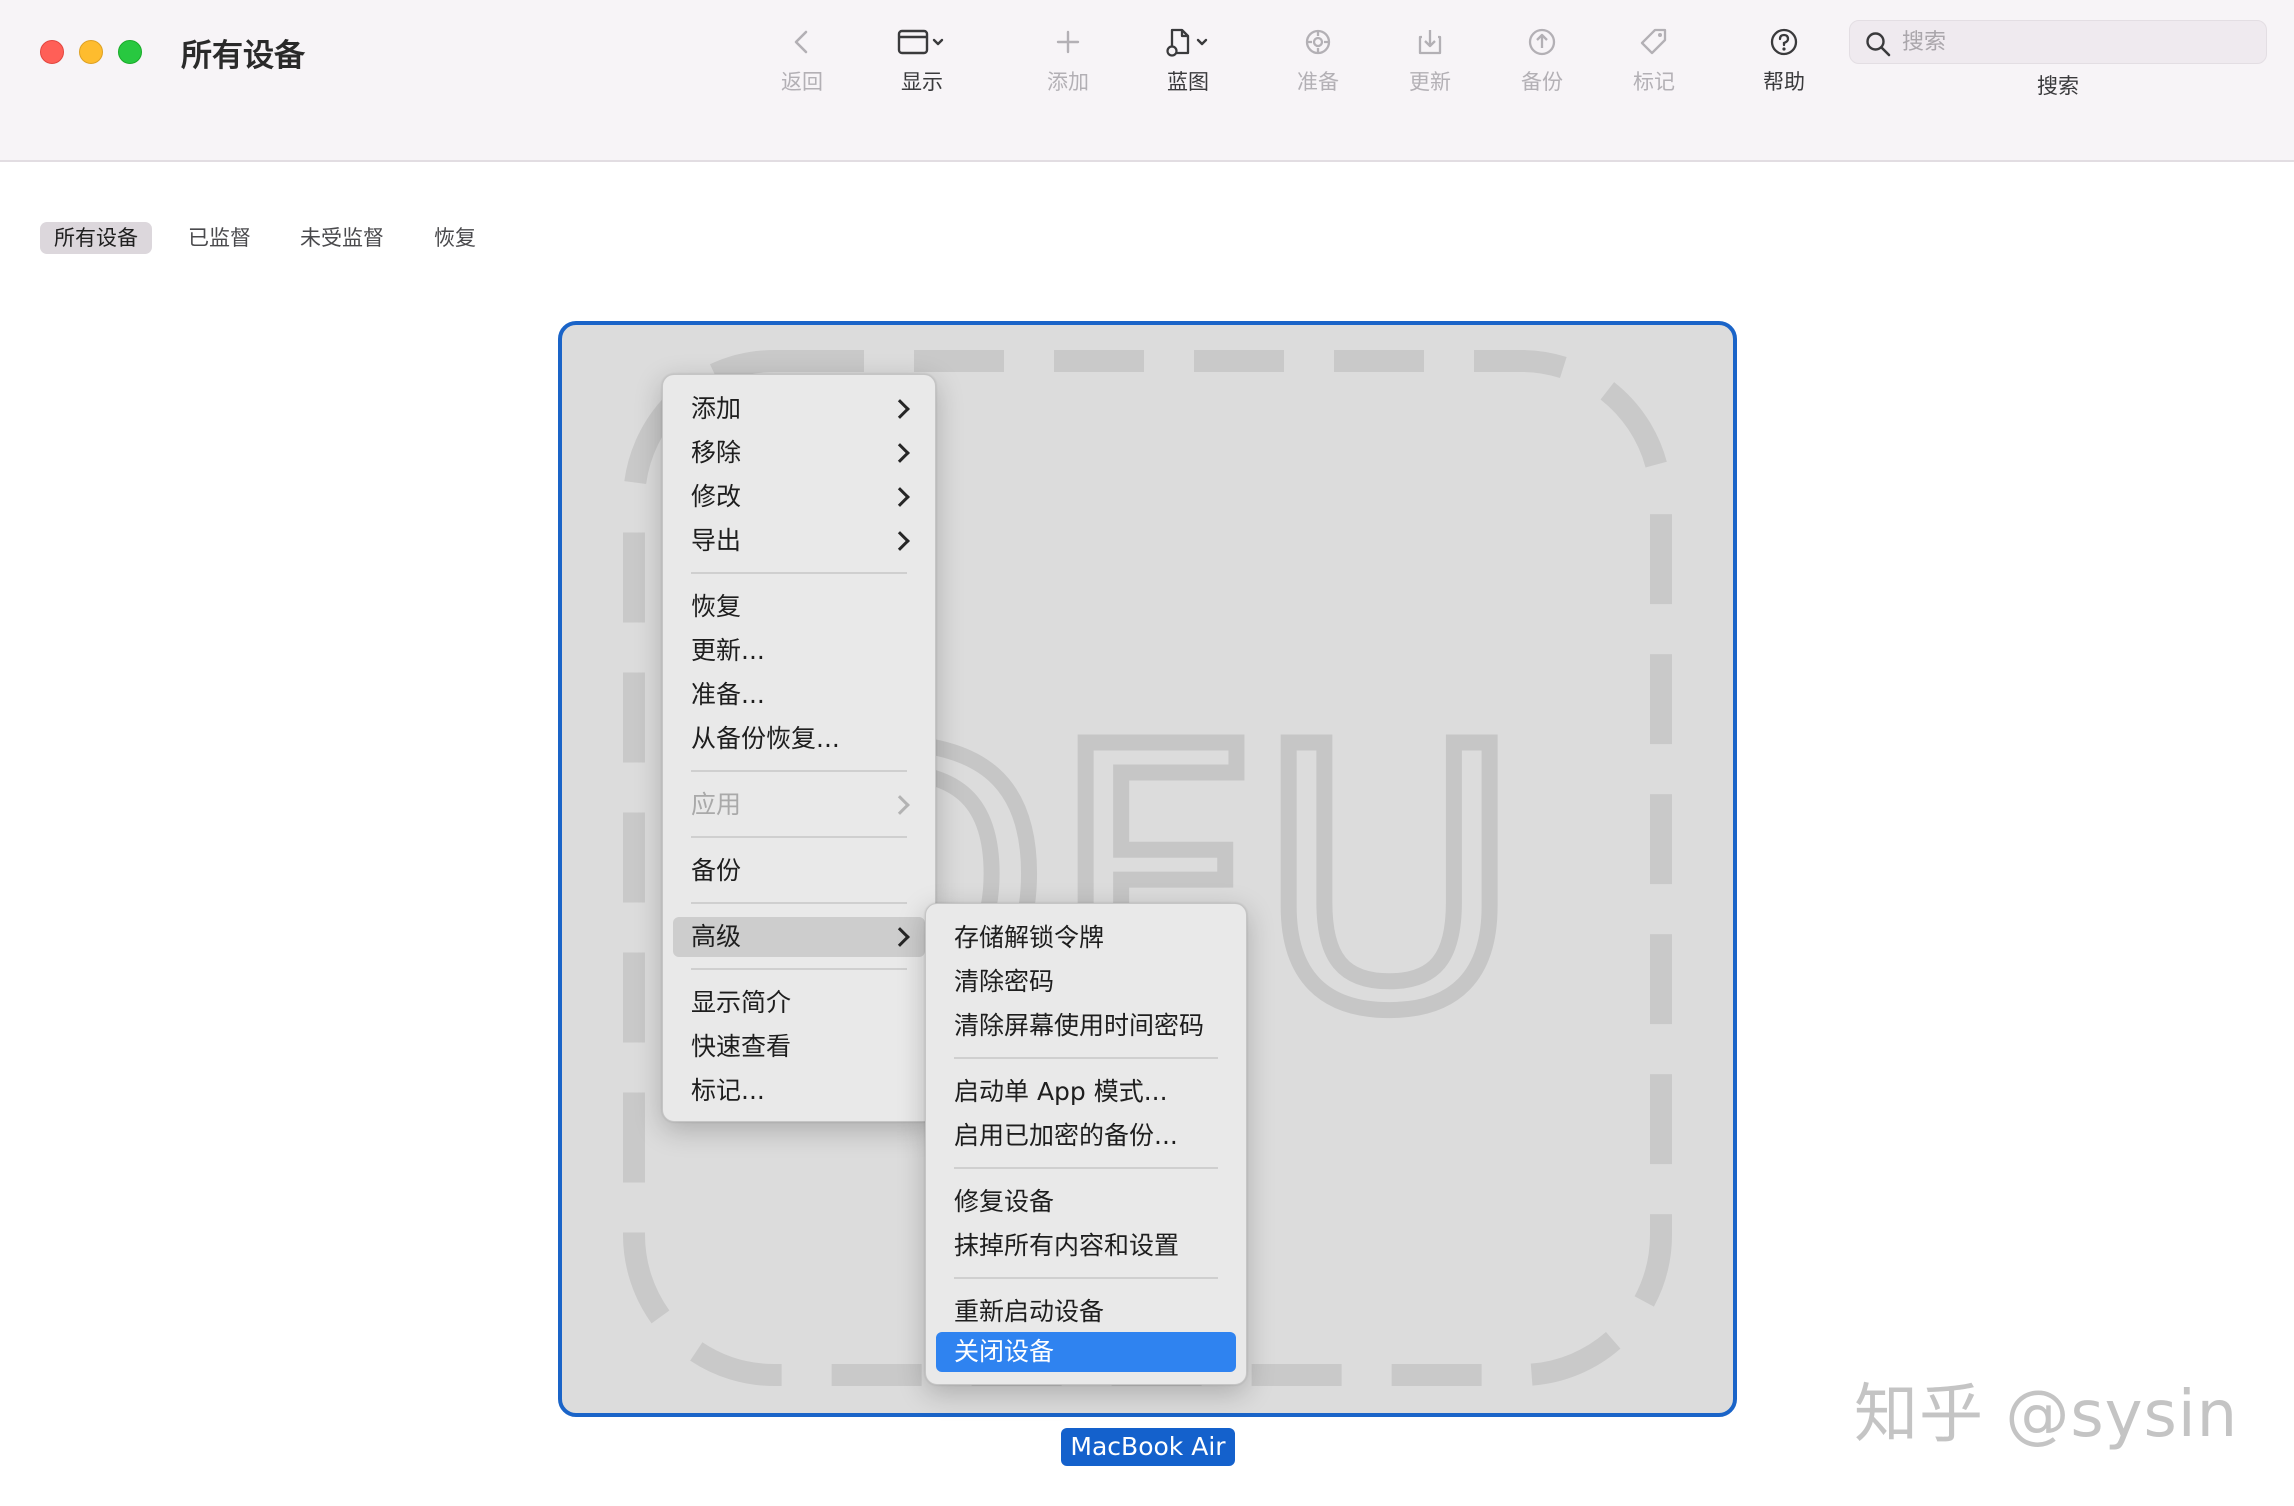 Image resolution: width=2294 pixels, height=1506 pixels. I want to click on menu-item-label: 移除, so click(716, 452).